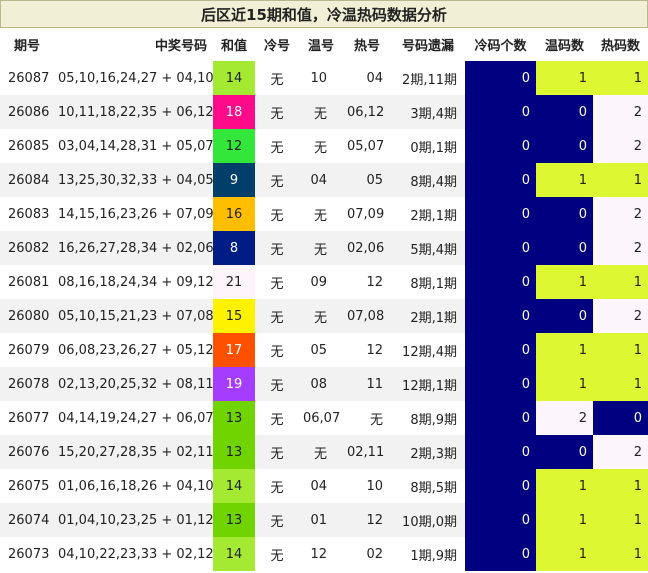 The width and height of the screenshot is (648, 573). What do you see at coordinates (134, 78) in the screenshot?
I see `cell-numbers: 05,10,16,24,27 + 04,10` at bounding box center [134, 78].